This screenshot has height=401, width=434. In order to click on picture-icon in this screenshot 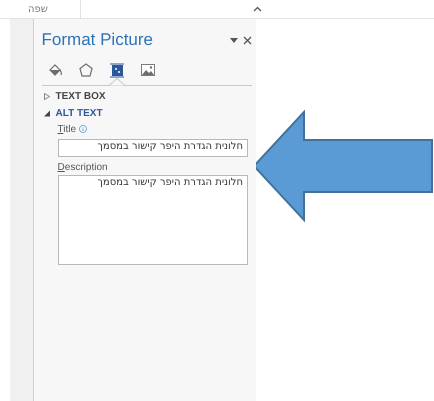, I will do `click(148, 70)`.